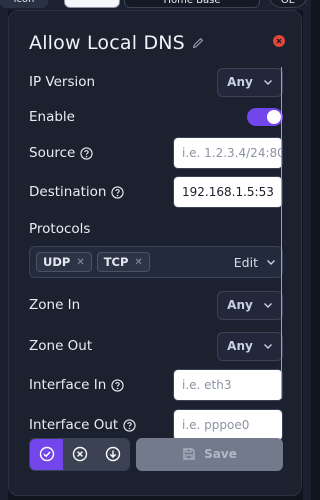 This screenshot has height=500, width=320. I want to click on toggle-knob, so click(274, 117).